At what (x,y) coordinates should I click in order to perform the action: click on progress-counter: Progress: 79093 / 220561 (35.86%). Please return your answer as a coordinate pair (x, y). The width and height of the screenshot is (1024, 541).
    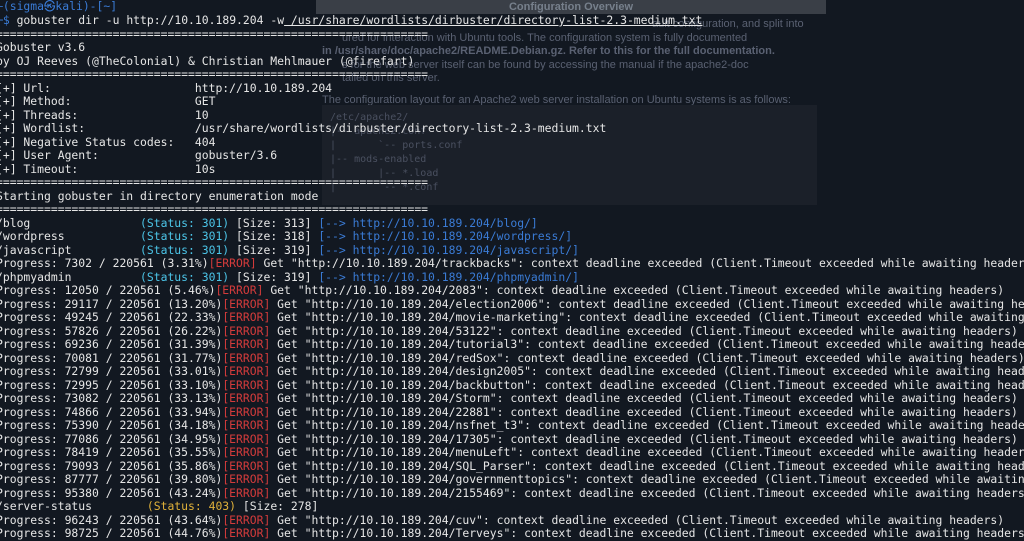
    Looking at the image, I should click on (111, 466).